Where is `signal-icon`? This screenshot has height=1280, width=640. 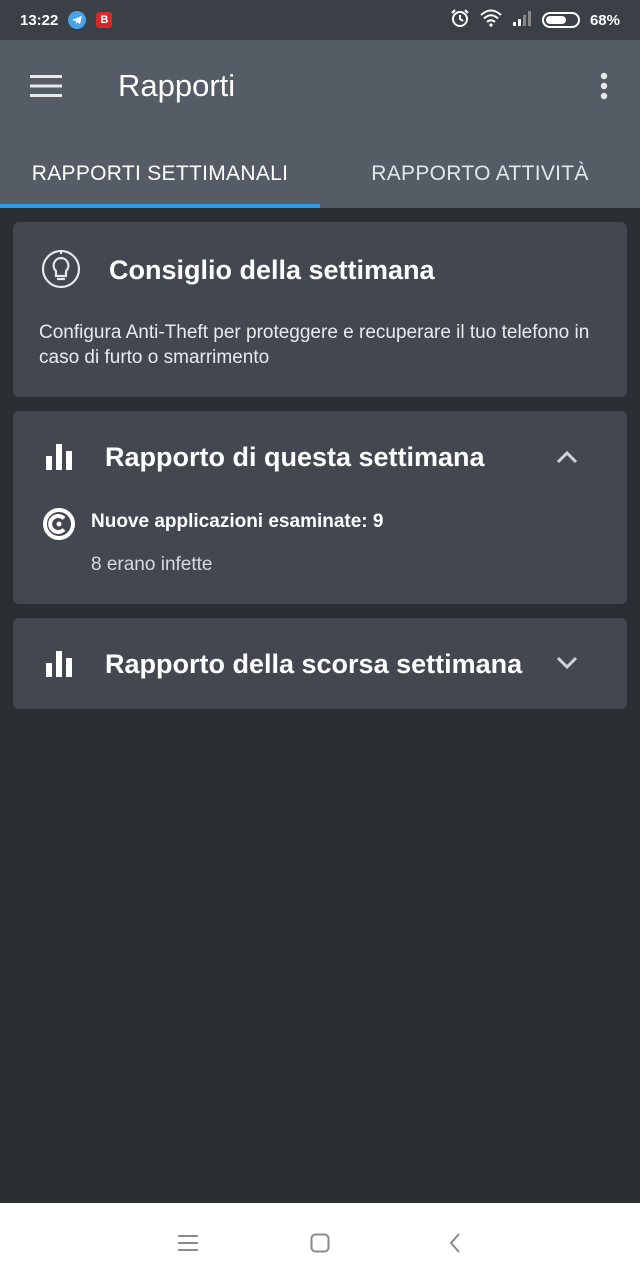
signal-icon is located at coordinates (522, 20).